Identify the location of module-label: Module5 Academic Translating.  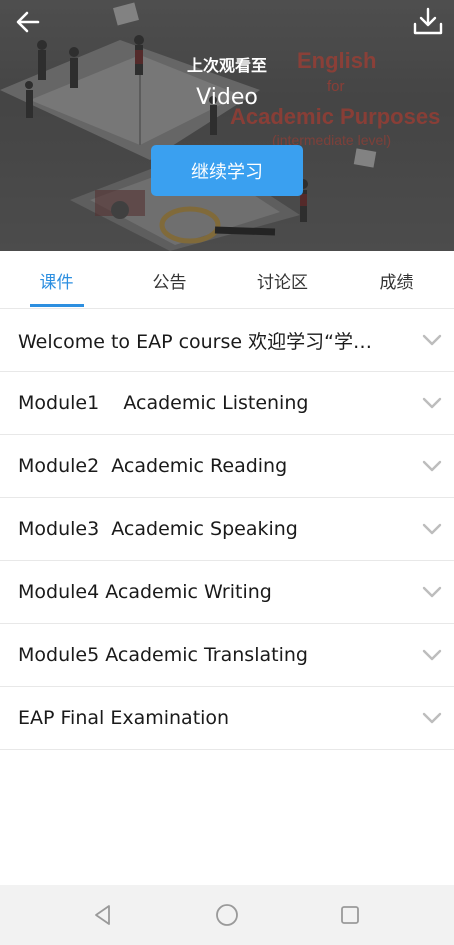
(163, 655).